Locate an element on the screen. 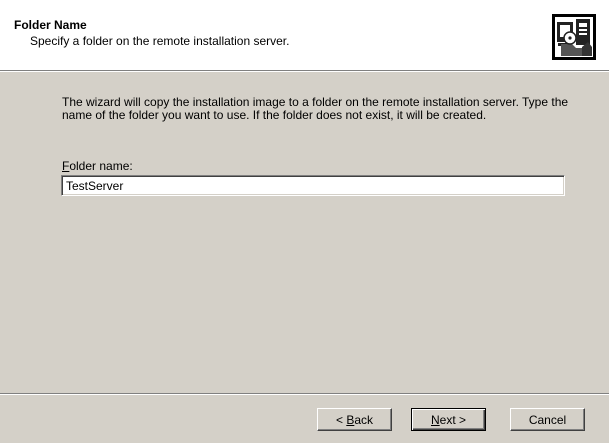 The image size is (609, 443). folder-name-label-text: older name: is located at coordinates (101, 166).